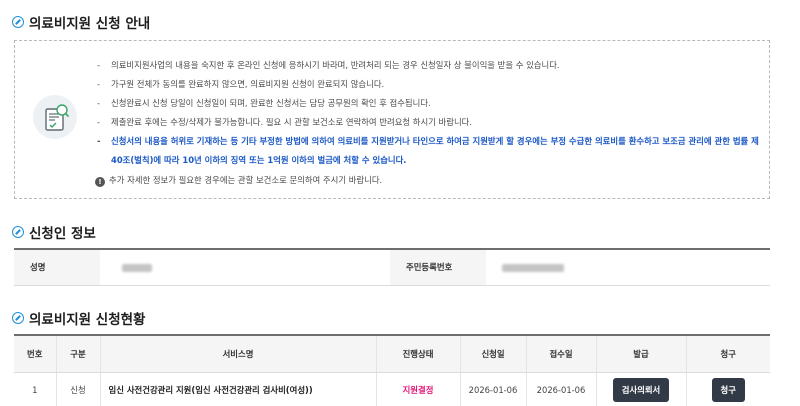 The height and width of the screenshot is (406, 800). I want to click on row-service: 임신 사전건강관리 지원(임신 사전건강관리 검사비(여성)), so click(237, 389).